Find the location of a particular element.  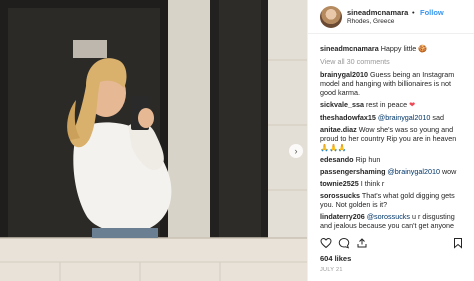

heart-outline-icon is located at coordinates (326, 243).